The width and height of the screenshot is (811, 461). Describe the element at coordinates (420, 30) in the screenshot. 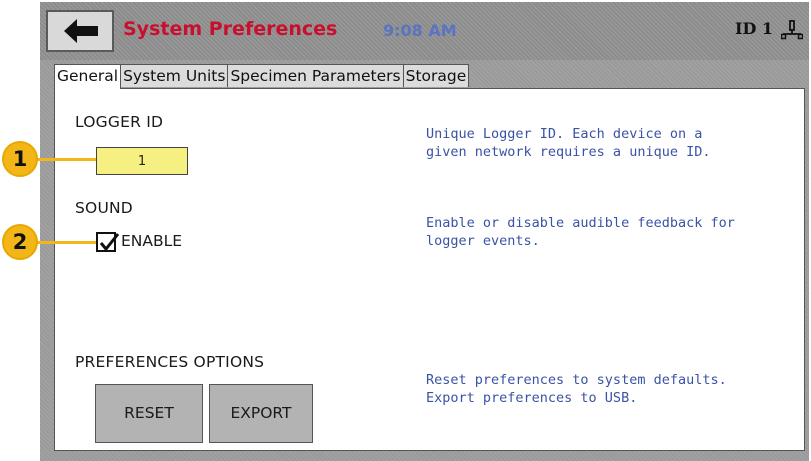

I see `clock-time: 9:08 AM` at that location.